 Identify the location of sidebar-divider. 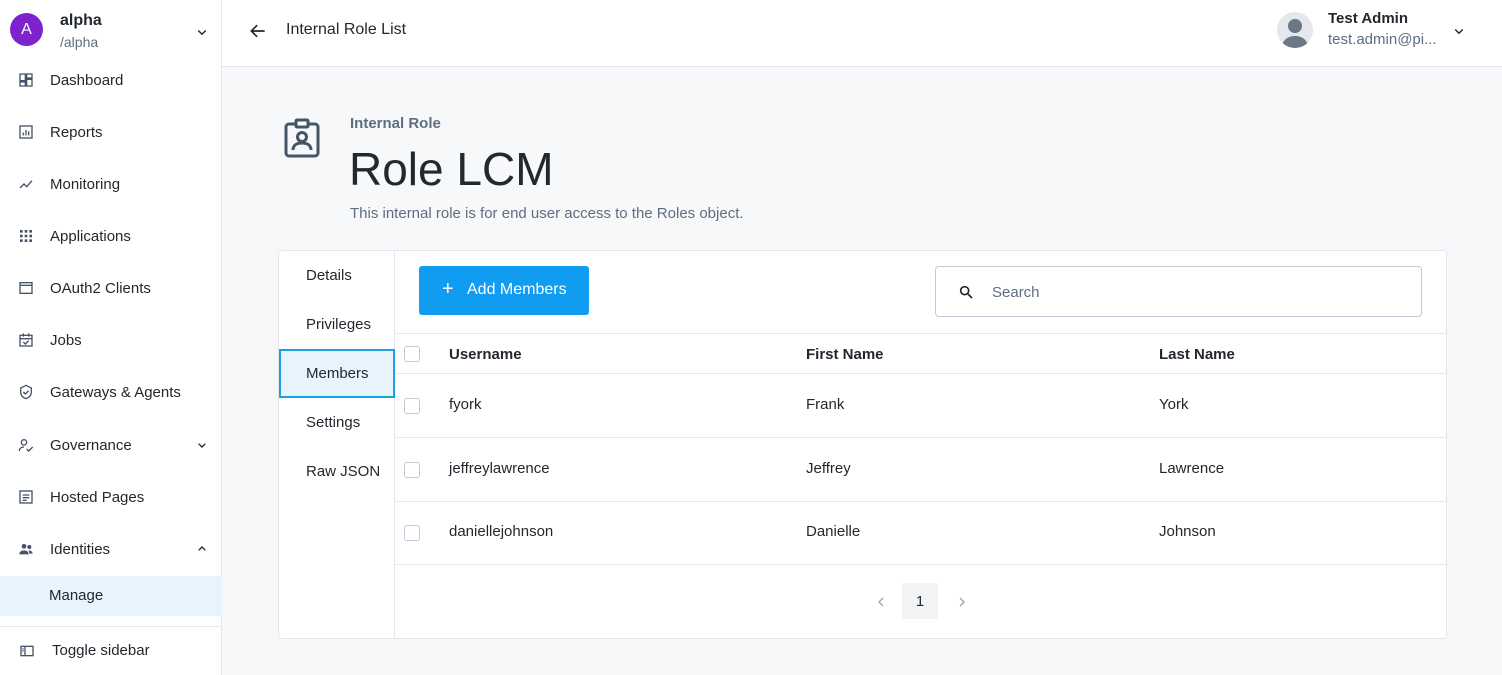
(111, 626).